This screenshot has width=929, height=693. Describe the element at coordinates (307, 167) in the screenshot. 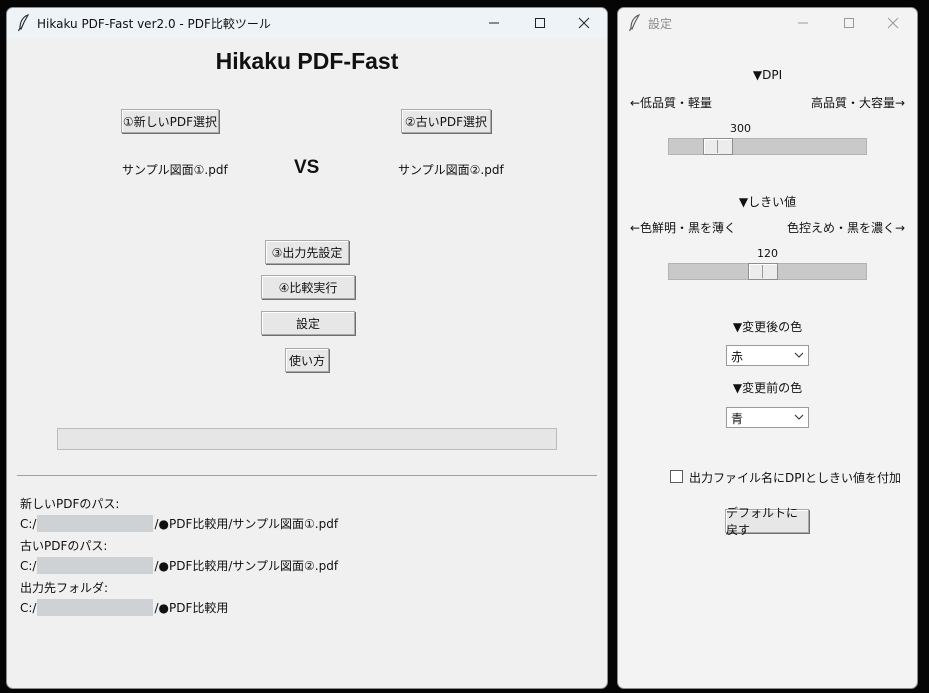

I see `vs-label: VS` at that location.